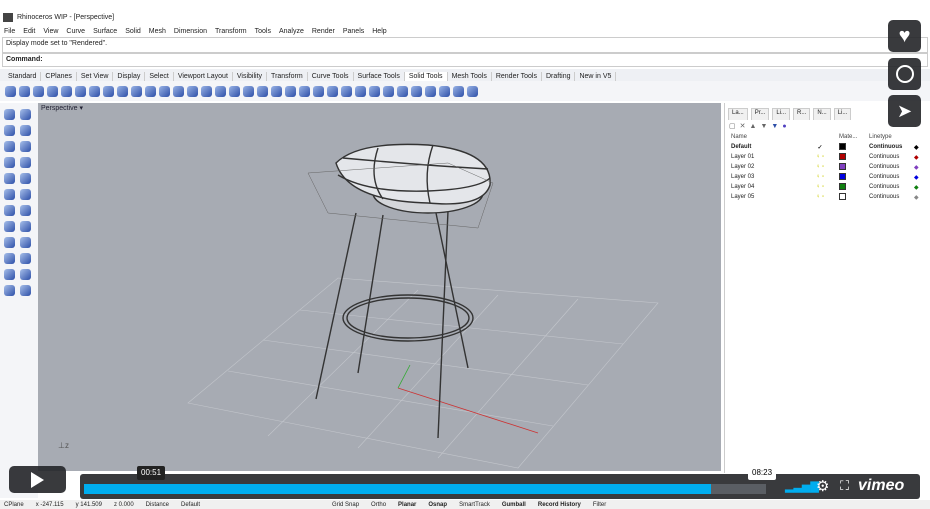  I want to click on osnap-toggle: Osnap, so click(437, 505).